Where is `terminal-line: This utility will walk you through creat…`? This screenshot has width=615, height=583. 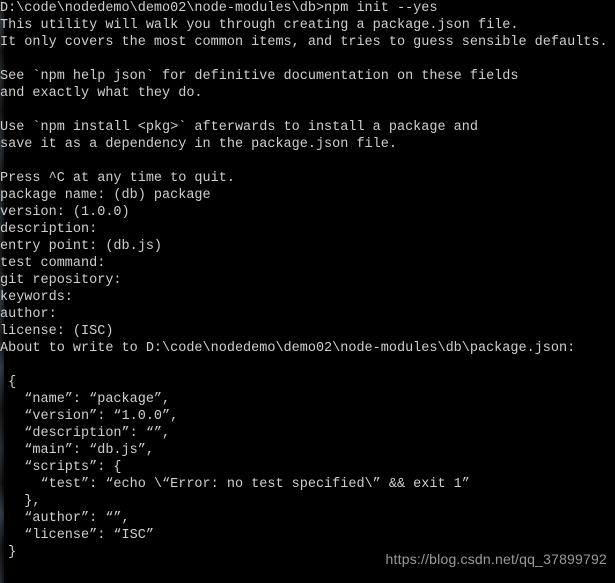 terminal-line: This utility will walk you through creat… is located at coordinates (259, 25).